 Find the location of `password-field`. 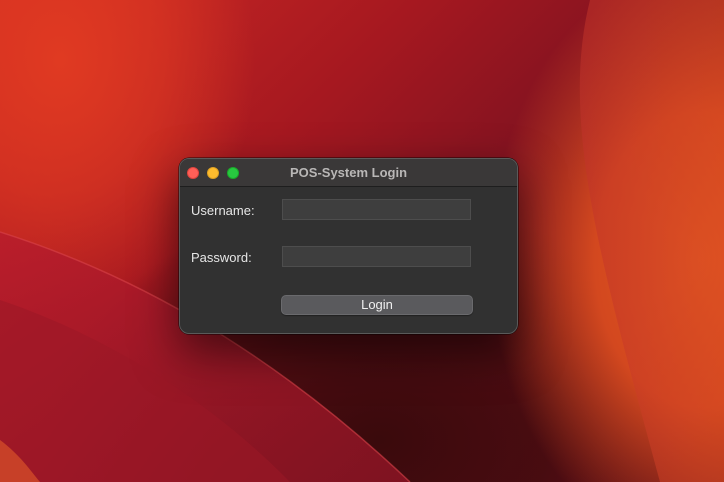

password-field is located at coordinates (376, 256).